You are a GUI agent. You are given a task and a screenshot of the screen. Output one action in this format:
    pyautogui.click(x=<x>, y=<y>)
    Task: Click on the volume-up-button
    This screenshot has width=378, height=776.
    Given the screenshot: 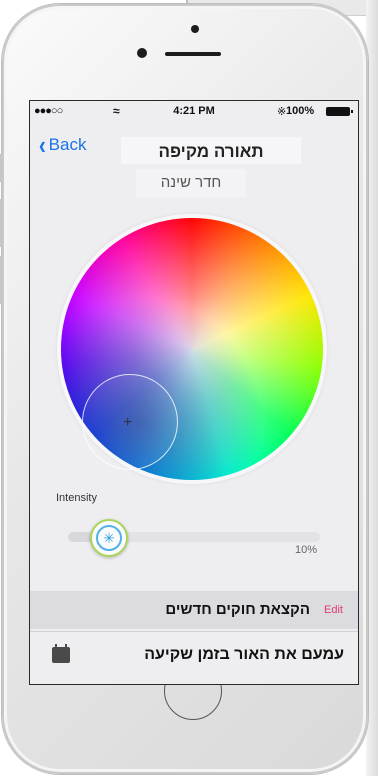 What is the action you would take?
    pyautogui.click(x=1, y=223)
    